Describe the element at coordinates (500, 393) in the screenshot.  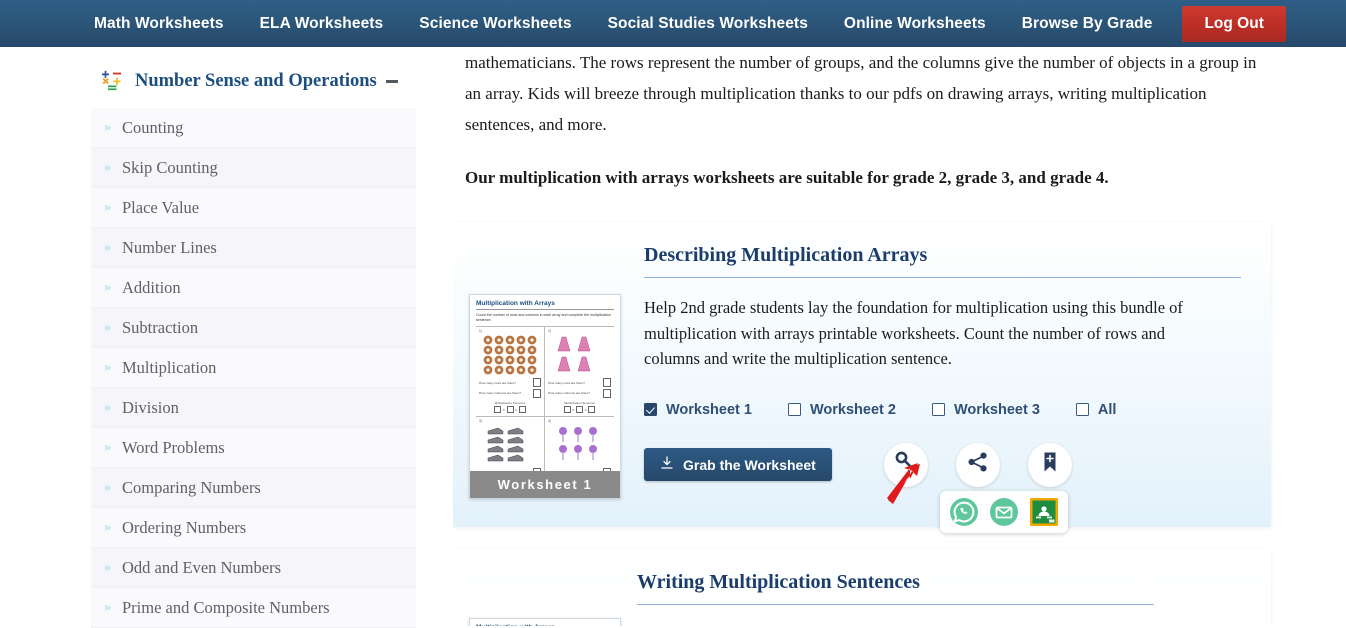
I see `question-cols-label: How many columns are there?` at that location.